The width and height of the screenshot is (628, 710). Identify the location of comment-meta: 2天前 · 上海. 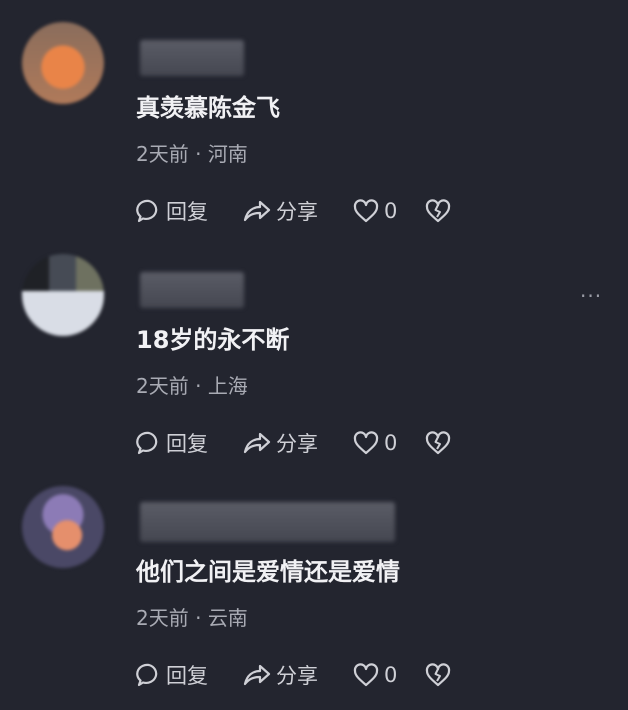
(192, 384).